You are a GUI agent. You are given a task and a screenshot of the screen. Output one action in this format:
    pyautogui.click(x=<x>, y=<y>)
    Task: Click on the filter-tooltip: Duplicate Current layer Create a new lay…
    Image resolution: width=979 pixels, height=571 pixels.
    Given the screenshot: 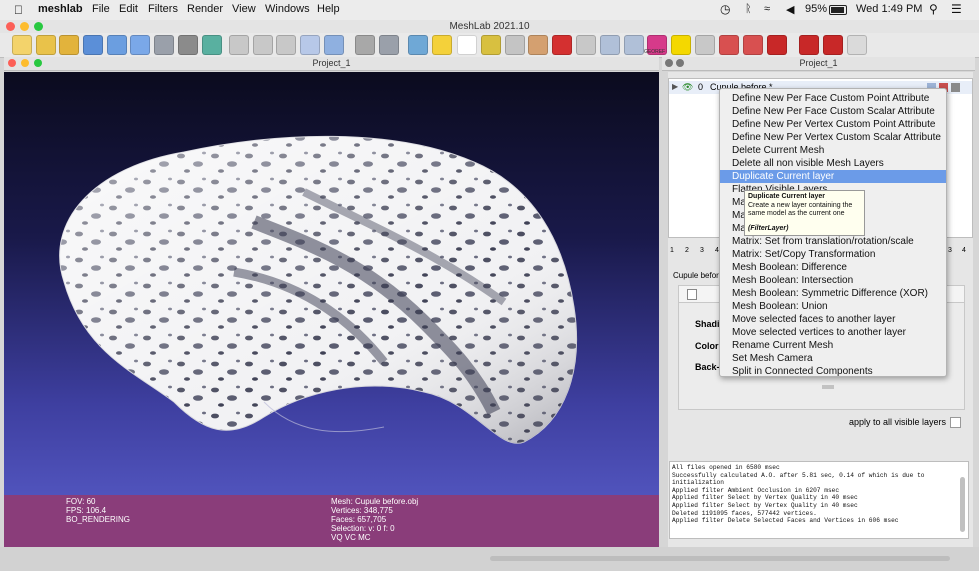 What is the action you would take?
    pyautogui.click(x=804, y=213)
    